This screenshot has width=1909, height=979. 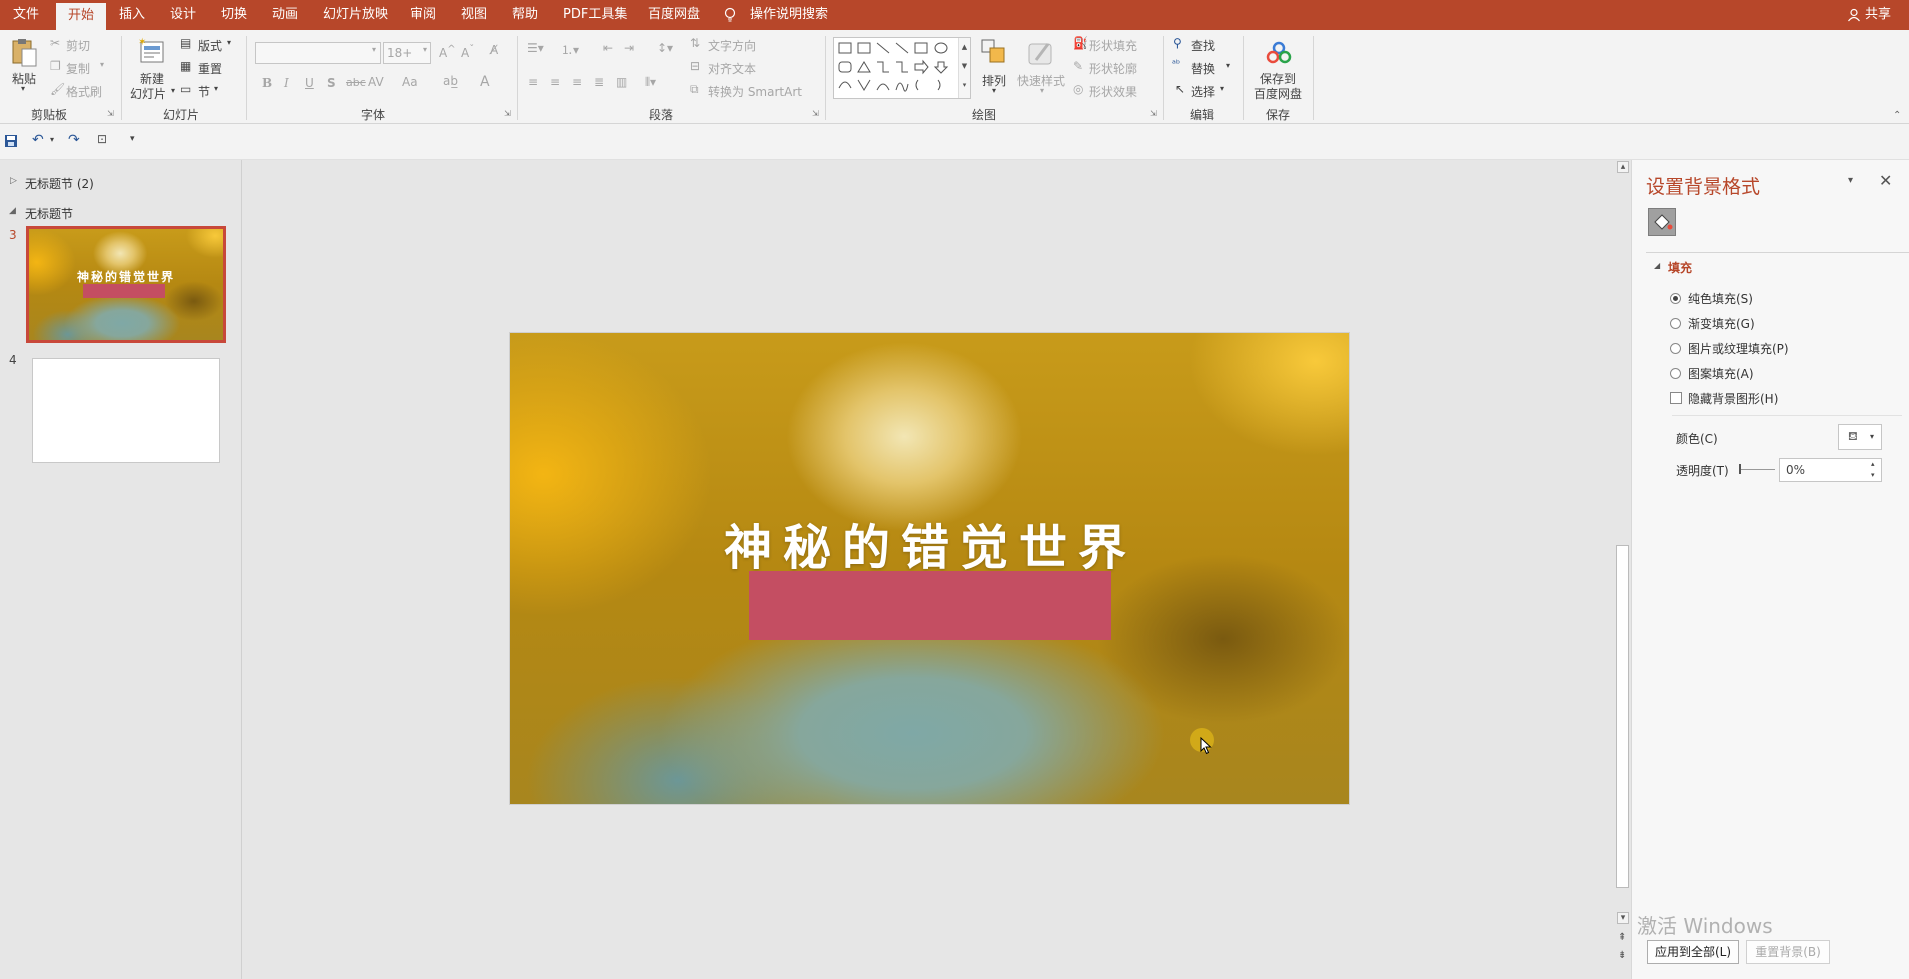 I want to click on tab-transitions: 切换, so click(x=234, y=15).